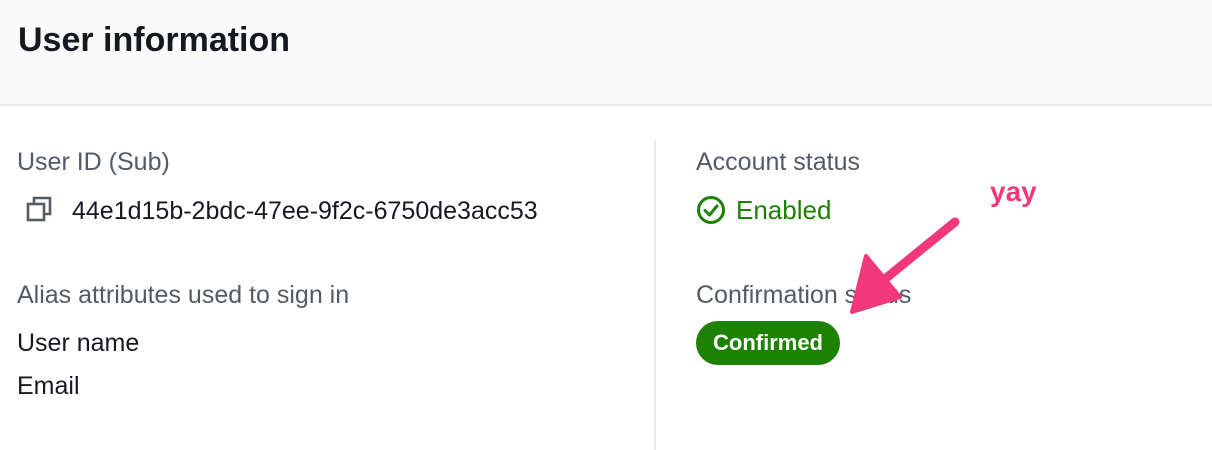  What do you see at coordinates (305, 211) in the screenshot?
I see `user-id-value: 44e1d15b-2bdc-47ee-9f2c-6750de3acc53` at bounding box center [305, 211].